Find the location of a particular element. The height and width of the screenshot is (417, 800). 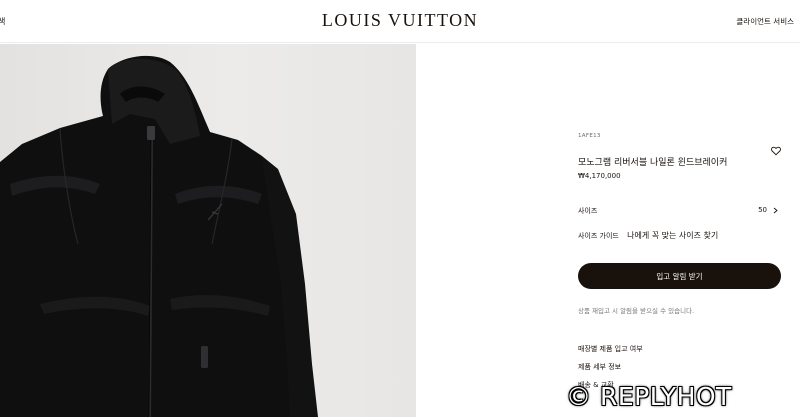

product-title: 모노그램 리버서블 나일론 윈드브레이커 is located at coordinates (653, 163).